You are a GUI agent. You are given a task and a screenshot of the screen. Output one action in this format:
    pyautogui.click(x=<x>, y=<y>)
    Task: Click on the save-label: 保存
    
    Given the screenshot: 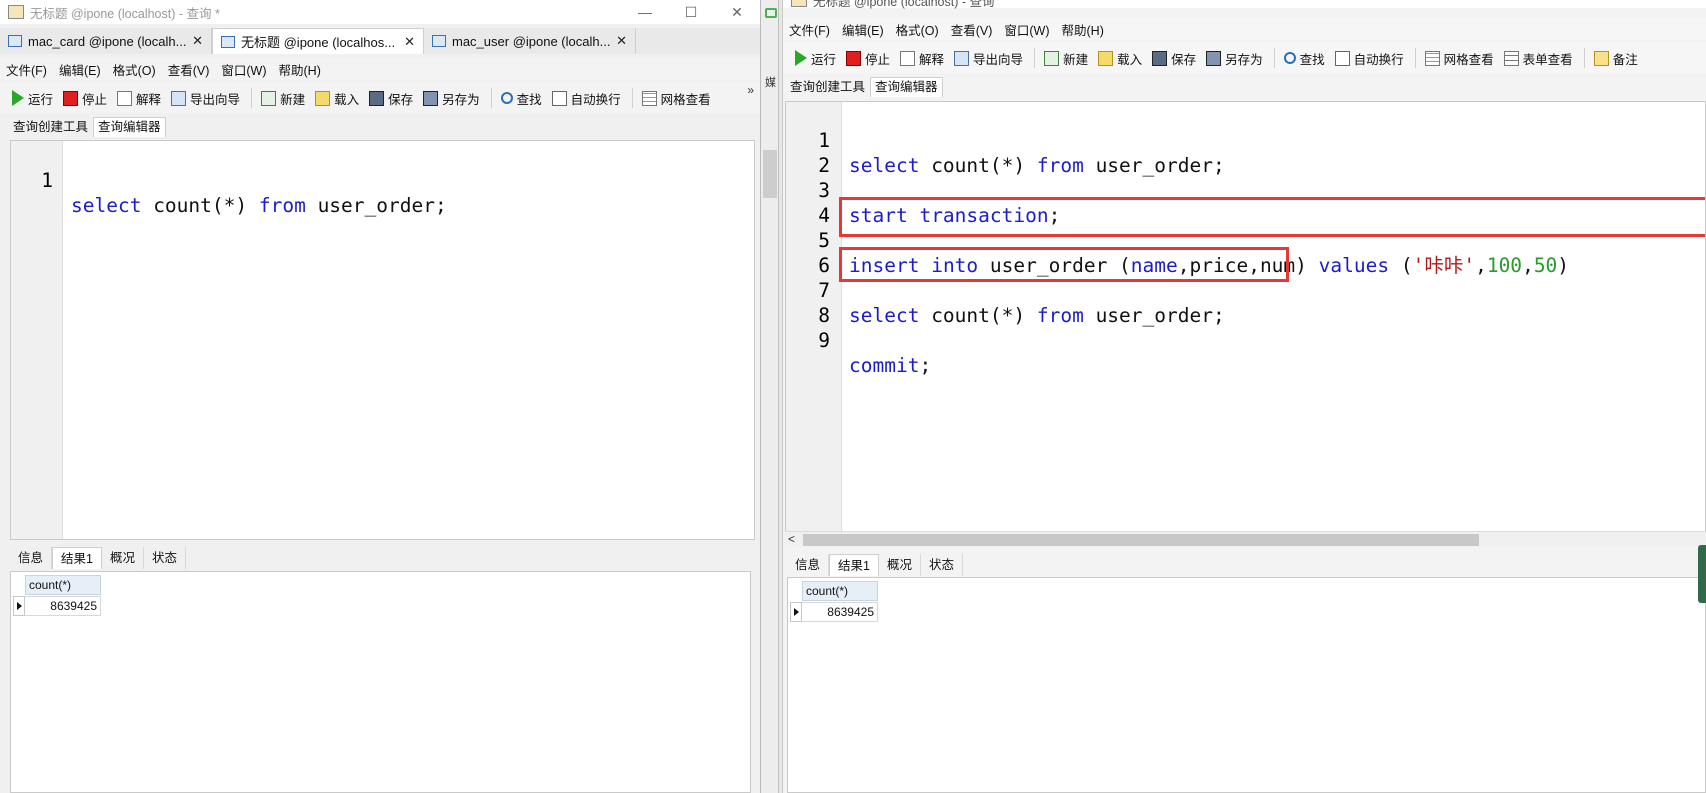 What is the action you would take?
    pyautogui.click(x=1184, y=59)
    